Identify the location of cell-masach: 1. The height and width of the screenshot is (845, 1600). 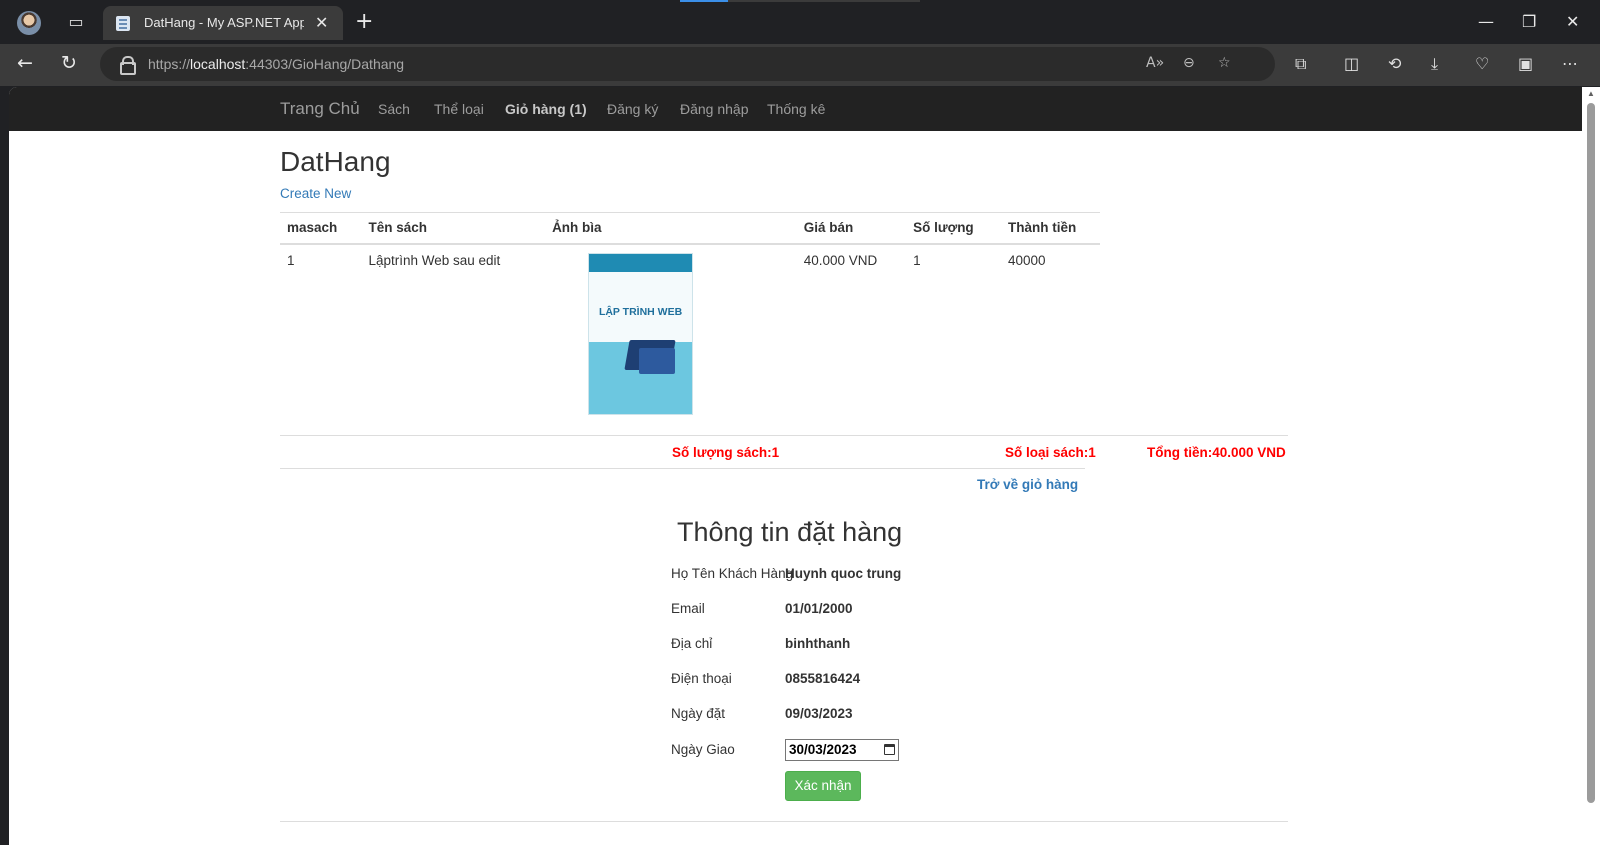
(291, 260).